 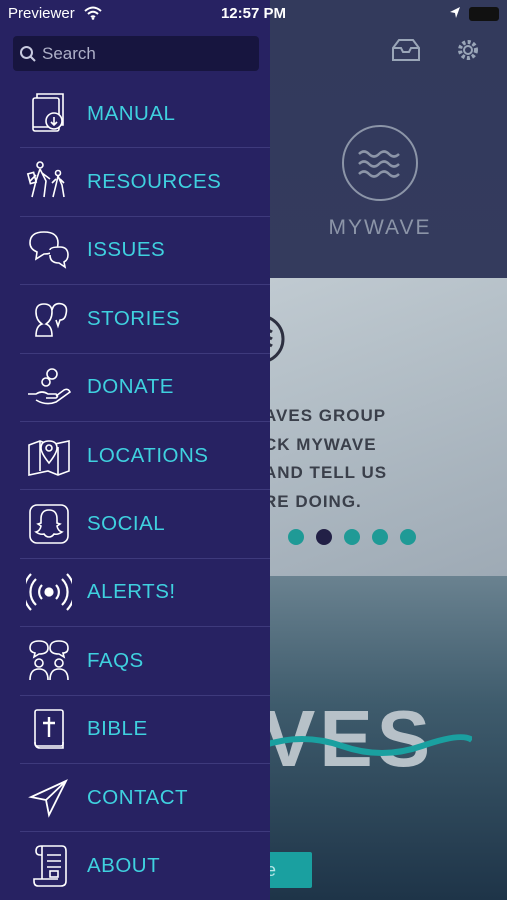 I want to click on manual-icon, so click(x=49, y=114).